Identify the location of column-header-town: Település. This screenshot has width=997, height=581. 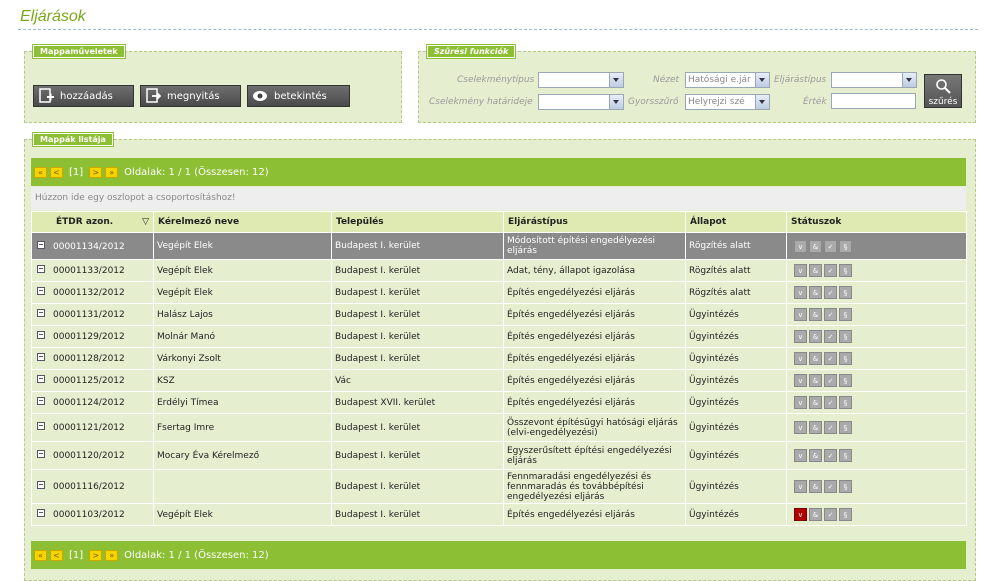
(417, 222).